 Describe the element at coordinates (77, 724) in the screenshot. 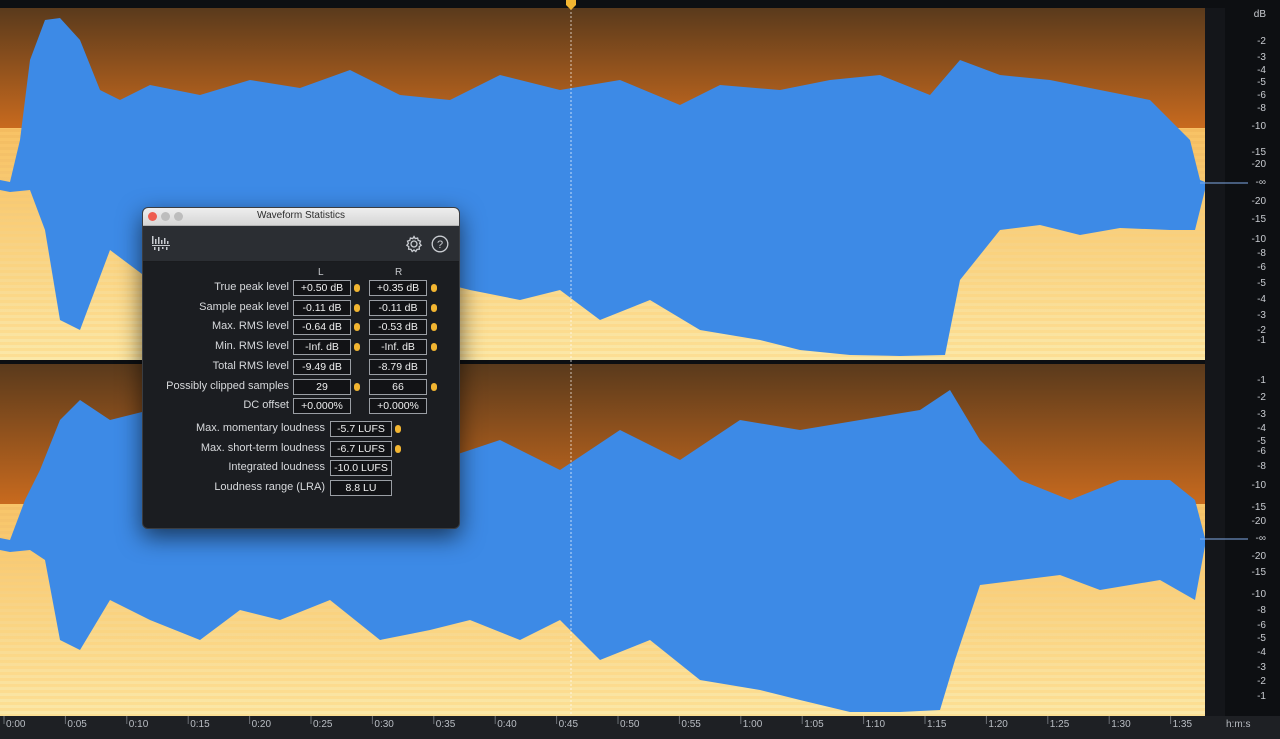

I see `time-tick-label: 0:05` at that location.